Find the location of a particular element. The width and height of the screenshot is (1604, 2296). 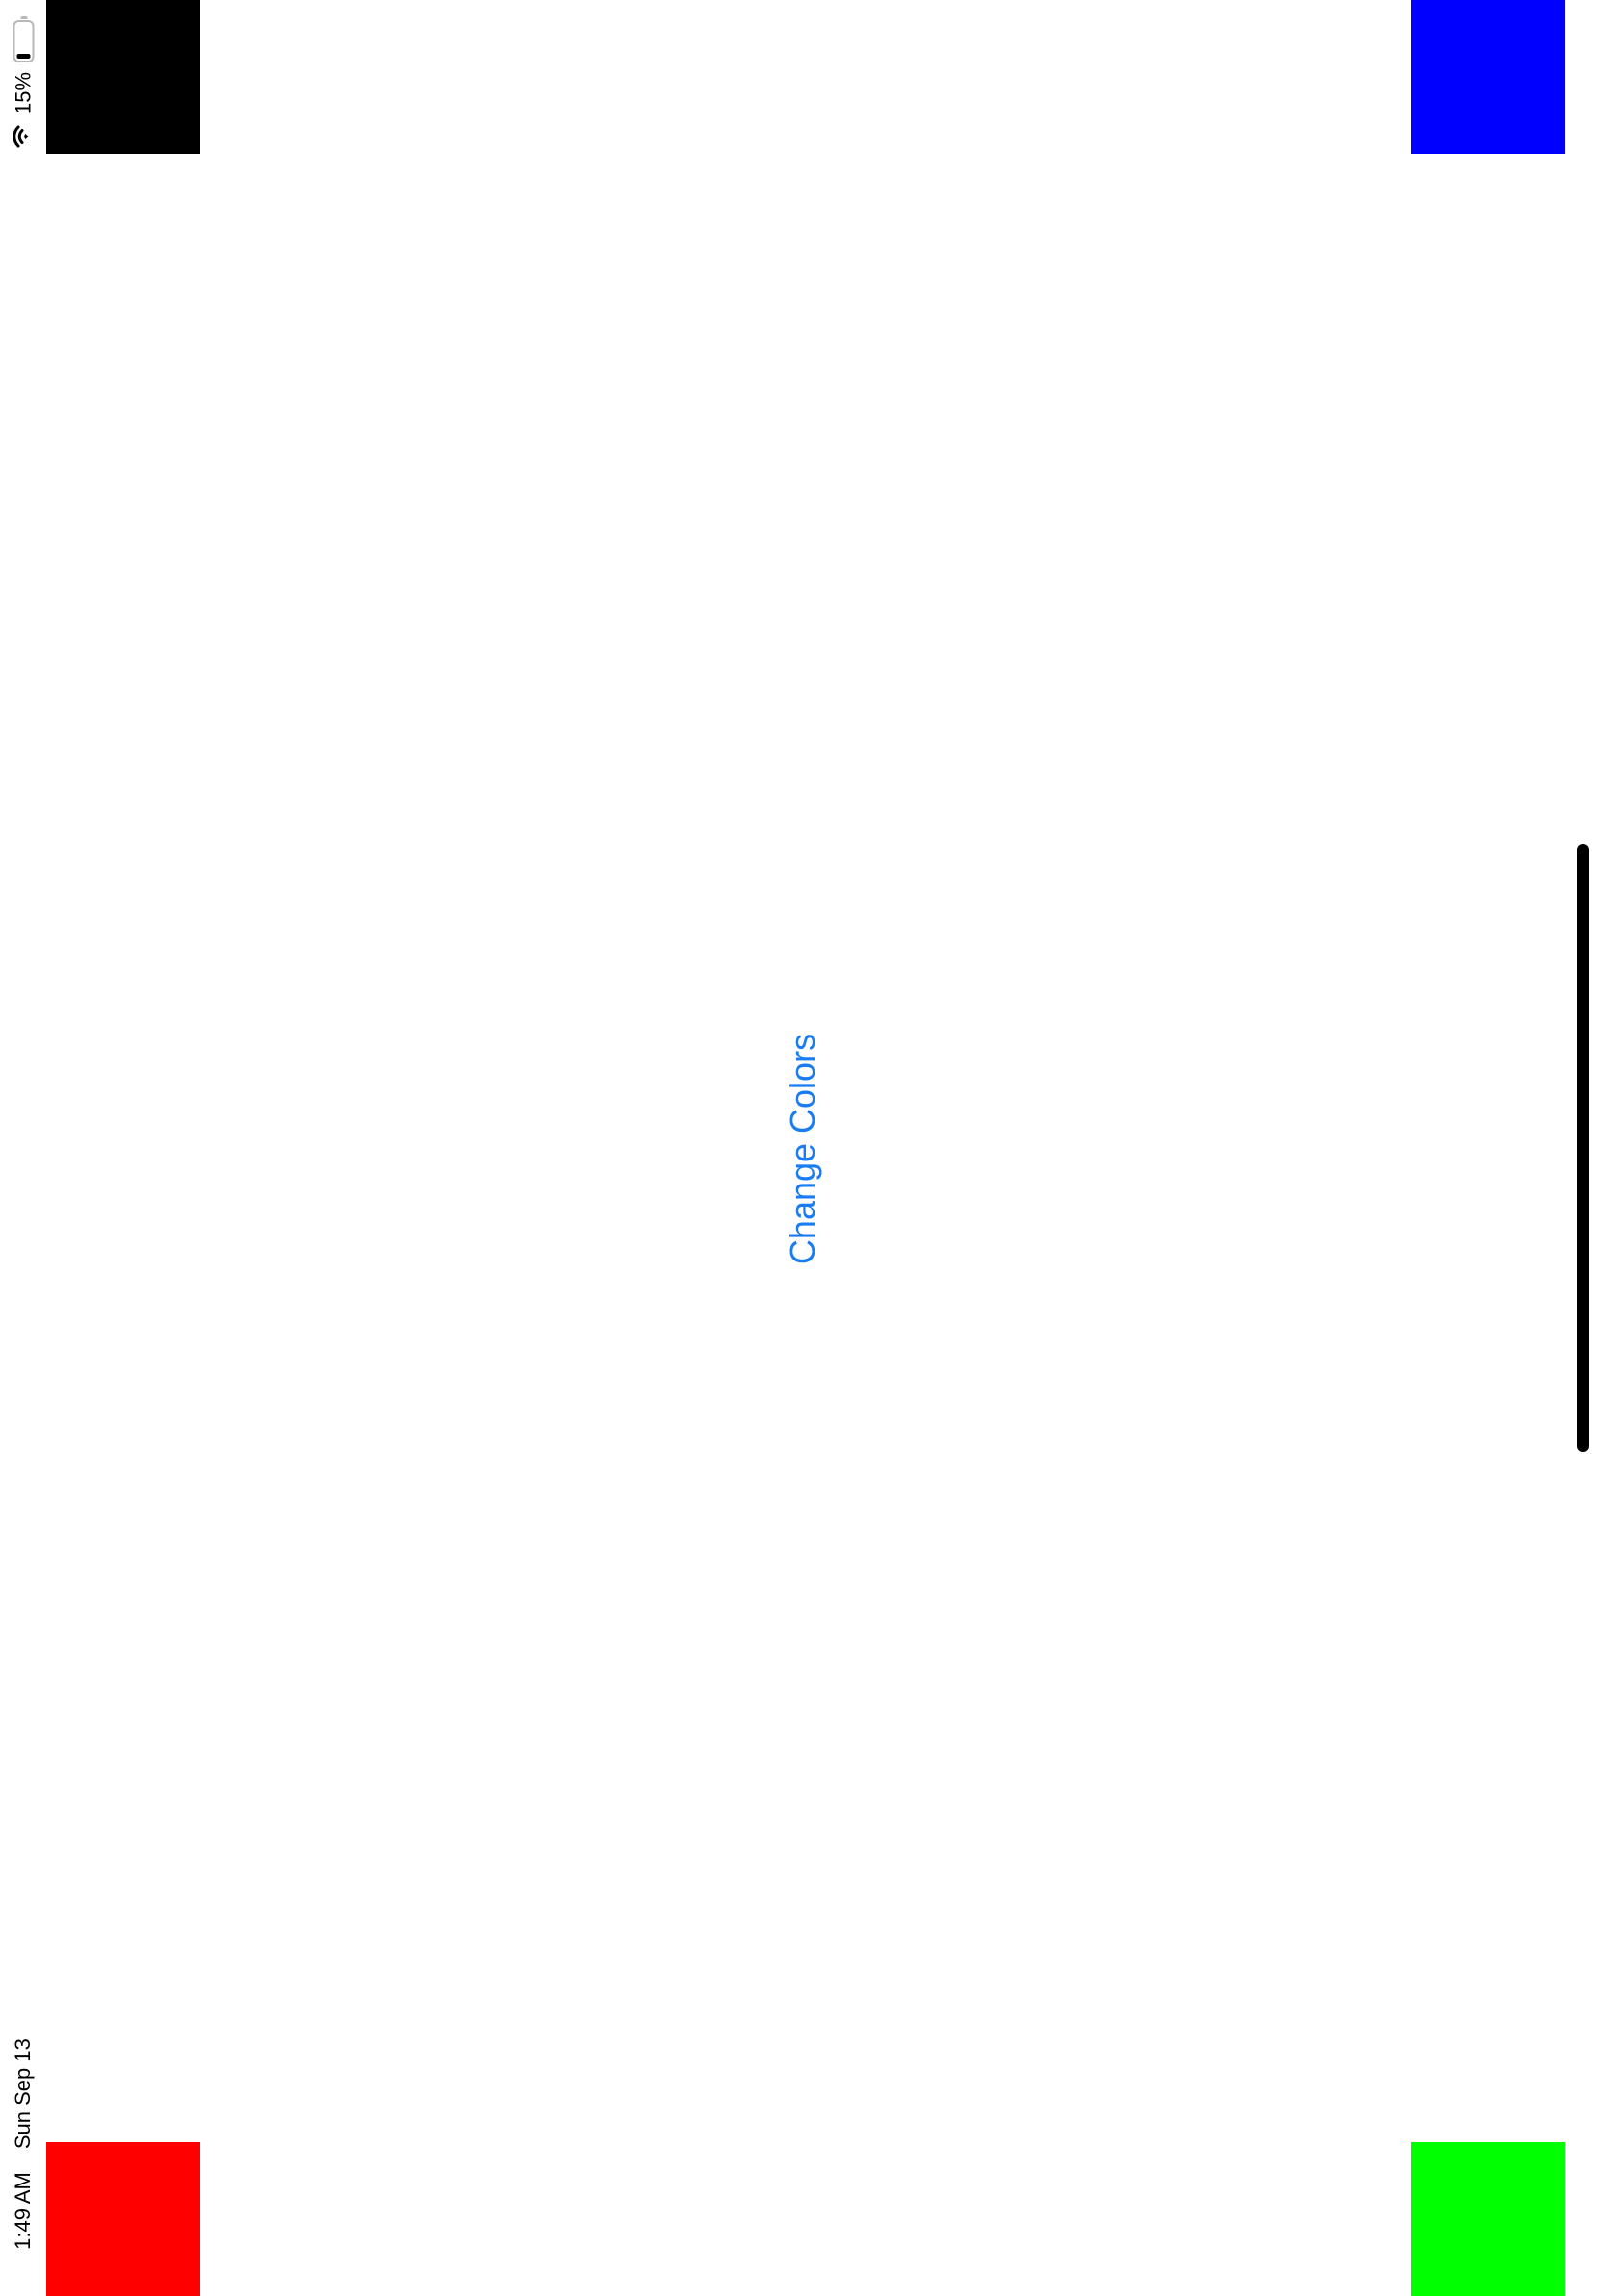

home-indicator is located at coordinates (1583, 1148).